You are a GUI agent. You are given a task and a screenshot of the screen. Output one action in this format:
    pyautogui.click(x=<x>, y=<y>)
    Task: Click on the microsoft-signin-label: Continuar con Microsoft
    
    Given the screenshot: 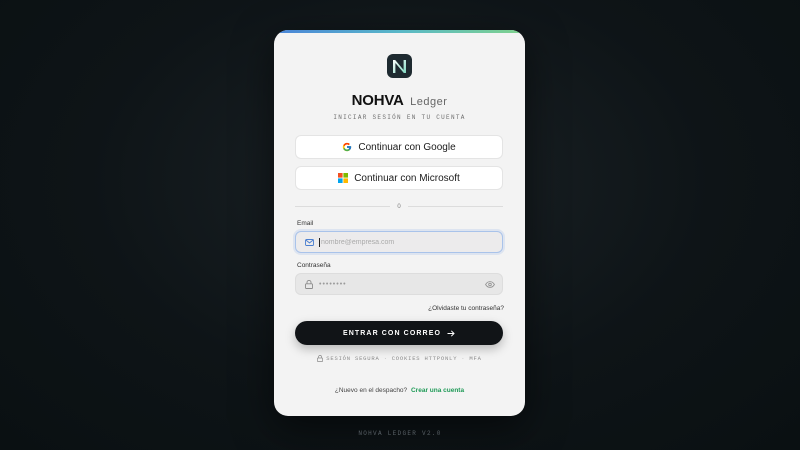 What is the action you would take?
    pyautogui.click(x=407, y=178)
    